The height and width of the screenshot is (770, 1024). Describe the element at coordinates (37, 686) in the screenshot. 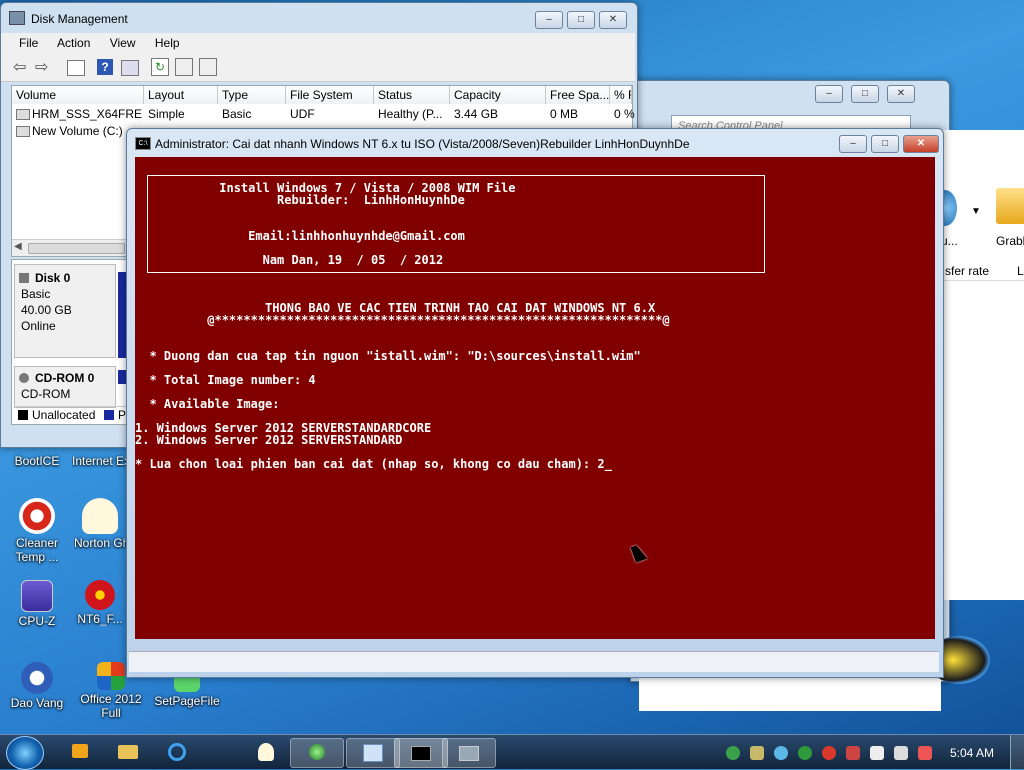

I see `desktop-icon-dao-vang: Dao Vang` at that location.